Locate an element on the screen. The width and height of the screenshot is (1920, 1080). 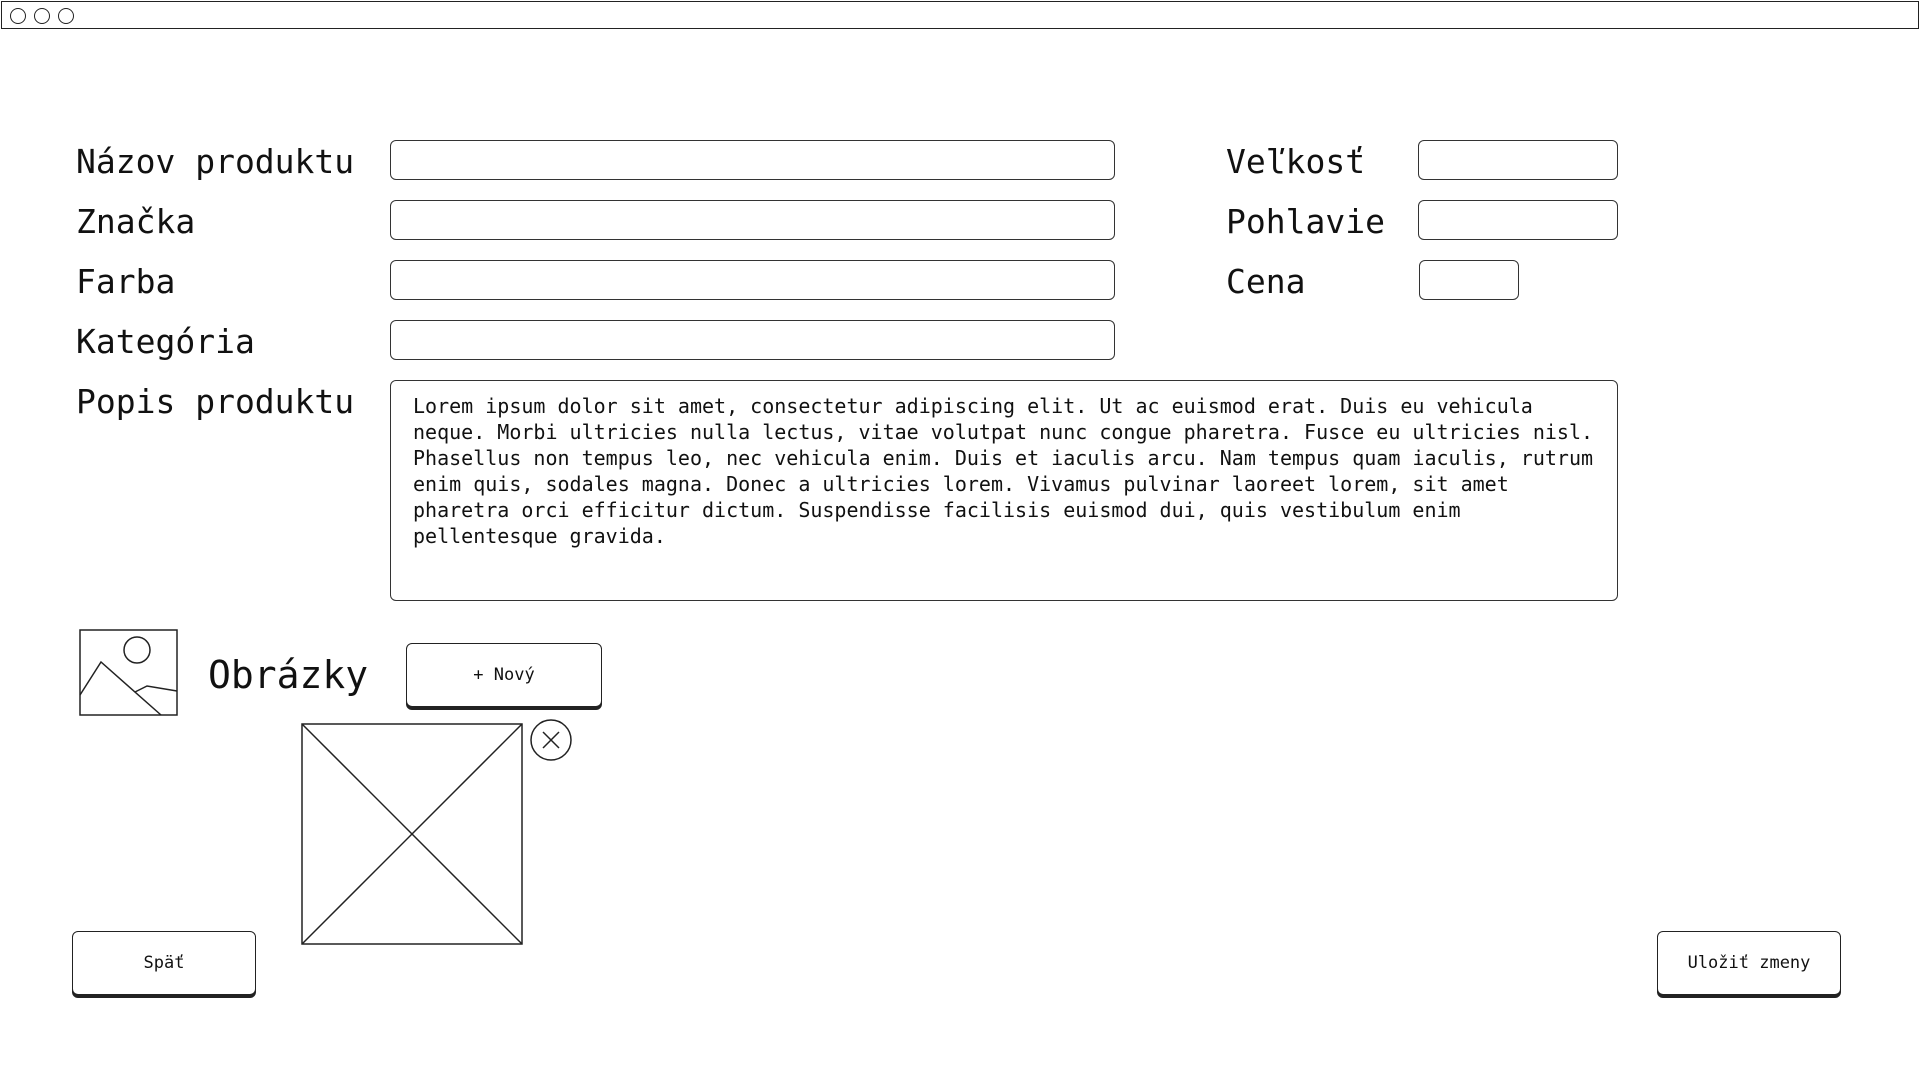
image-thumbnail is located at coordinates (412, 834).